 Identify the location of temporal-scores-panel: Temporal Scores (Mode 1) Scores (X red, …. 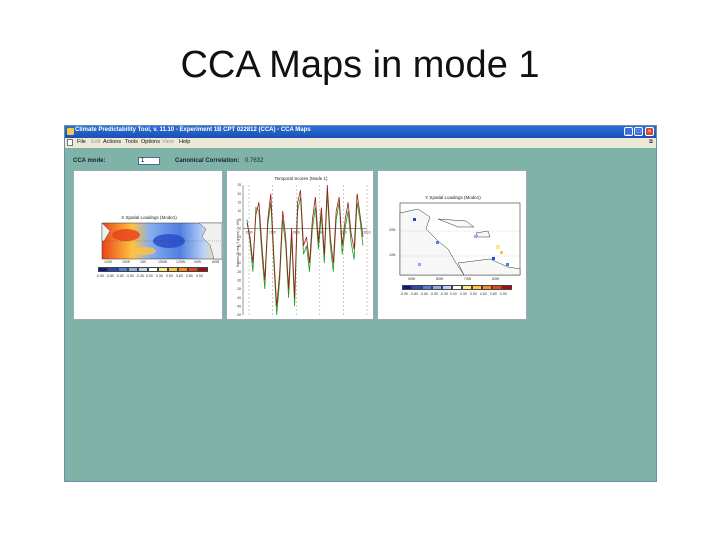
(300, 245).